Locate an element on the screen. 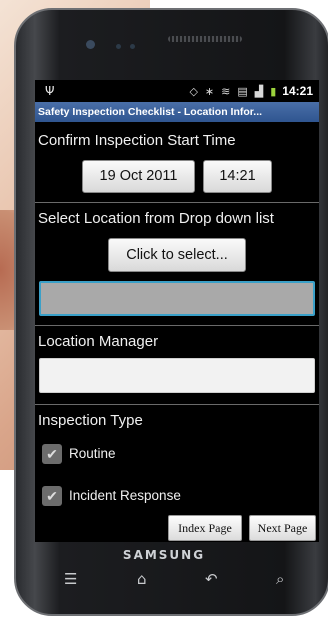 Image resolution: width=328 pixels, height=618 pixels. wifi-icon: ≋ is located at coordinates (226, 91).